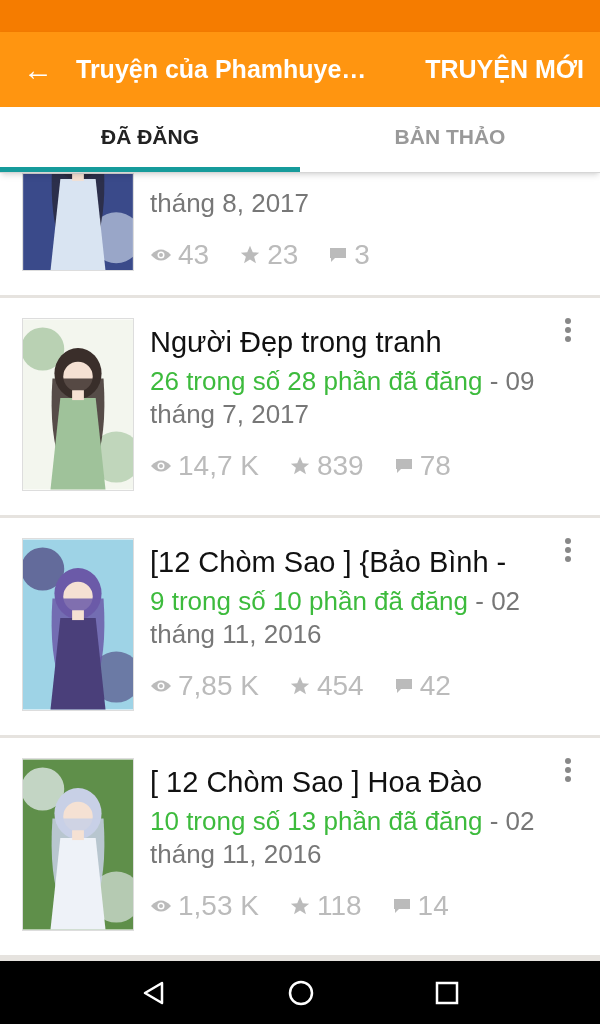 The width and height of the screenshot is (600, 1024). What do you see at coordinates (435, 466) in the screenshot?
I see `comment-count: 78` at bounding box center [435, 466].